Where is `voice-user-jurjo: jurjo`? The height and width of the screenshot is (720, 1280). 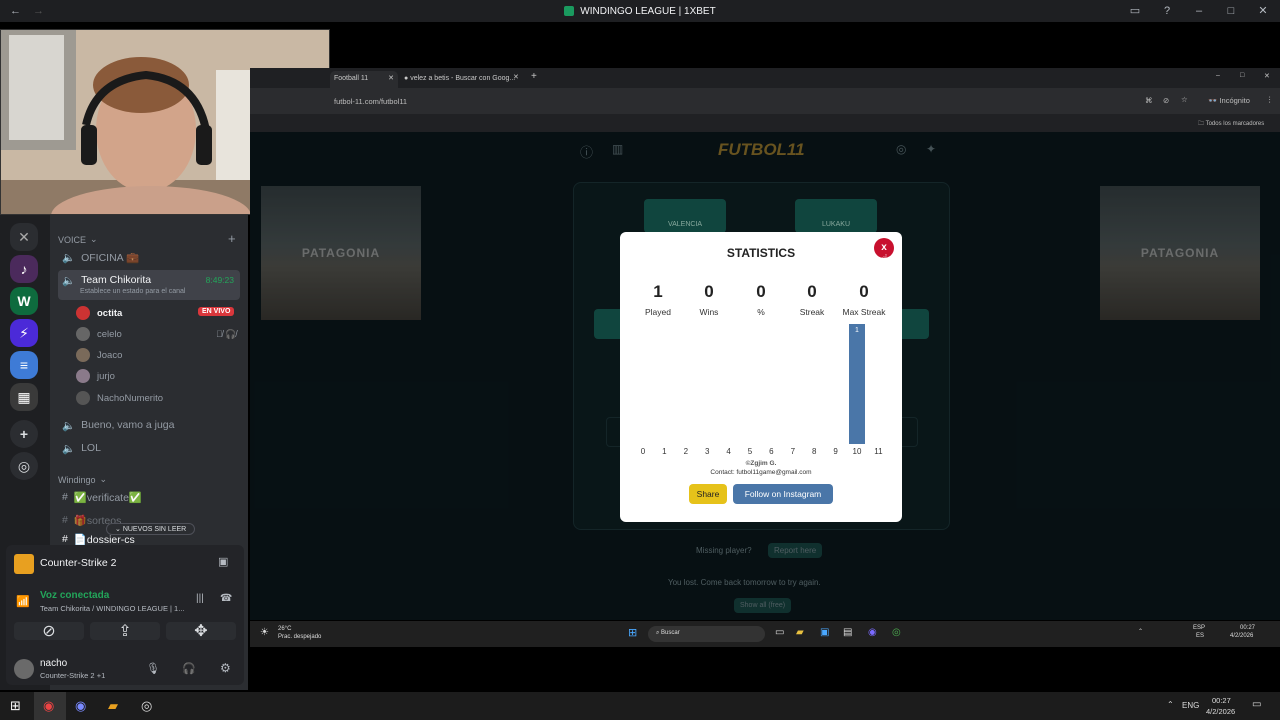 voice-user-jurjo: jurjo is located at coordinates (95, 376).